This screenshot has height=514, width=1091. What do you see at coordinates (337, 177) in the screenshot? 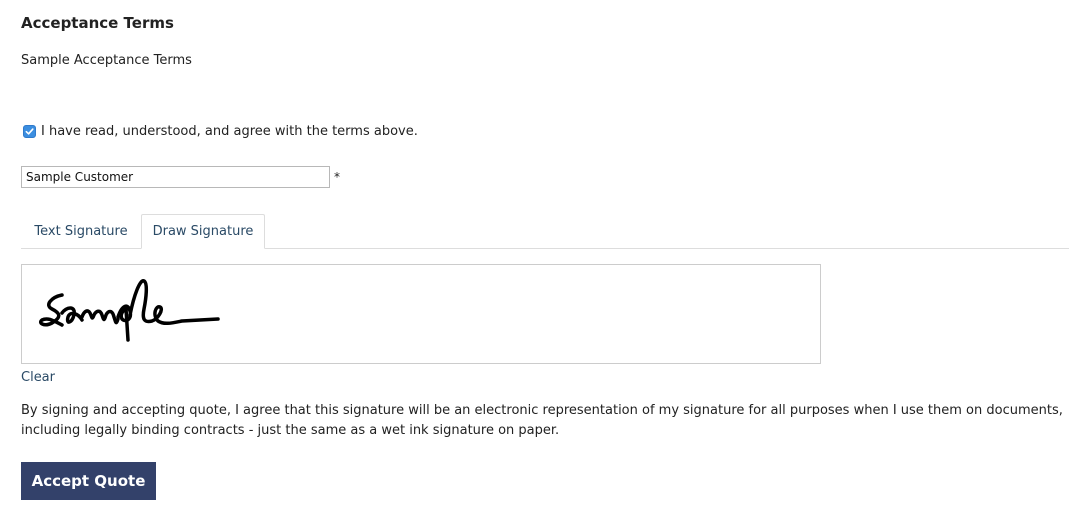
I see `required-marker: *` at bounding box center [337, 177].